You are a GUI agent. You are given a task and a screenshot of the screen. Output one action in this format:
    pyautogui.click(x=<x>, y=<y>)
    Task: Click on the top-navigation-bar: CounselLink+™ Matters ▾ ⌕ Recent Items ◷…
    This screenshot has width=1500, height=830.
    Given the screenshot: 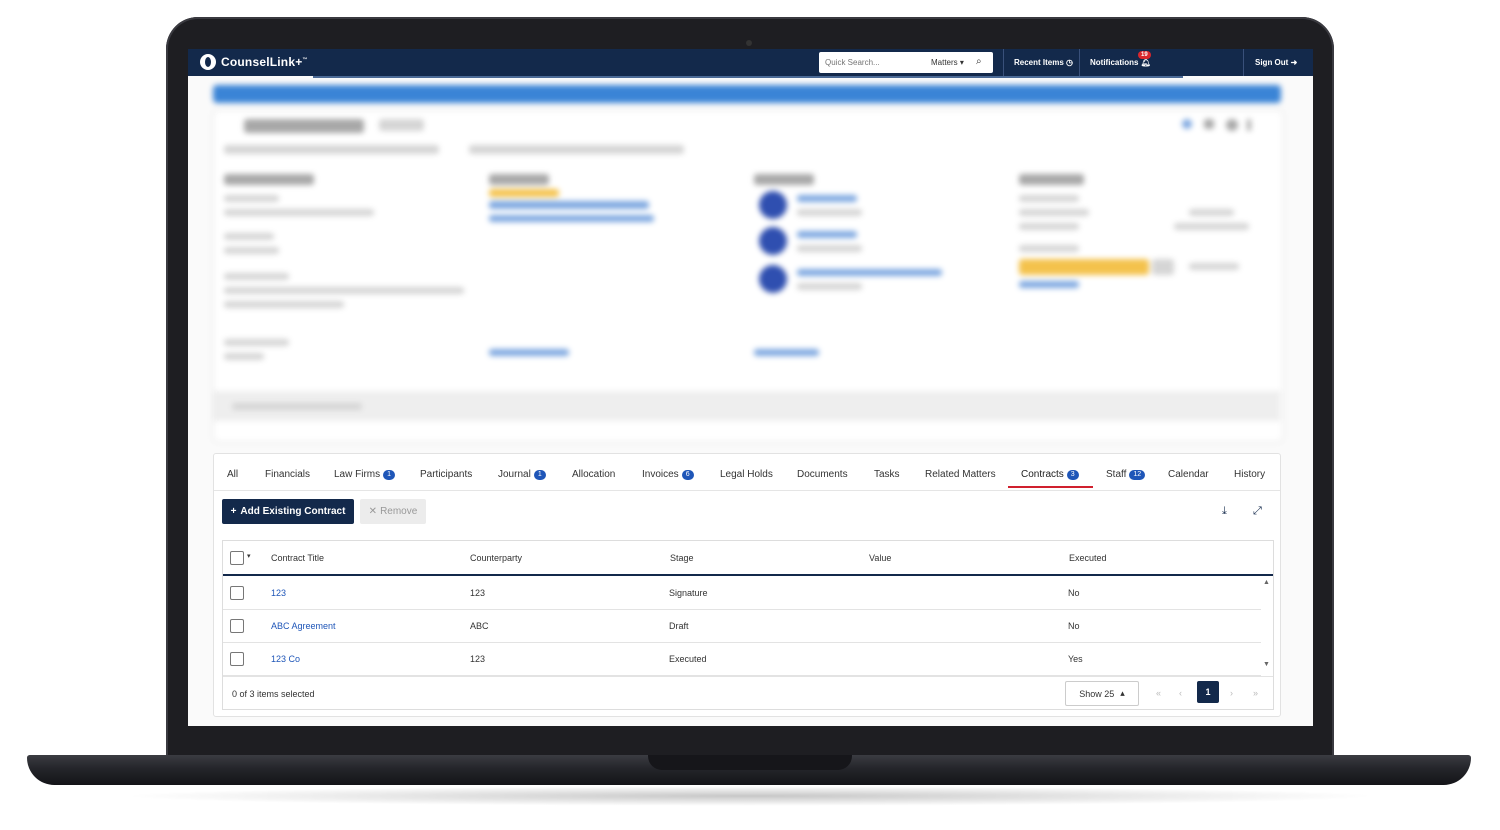 What is the action you would take?
    pyautogui.click(x=750, y=62)
    